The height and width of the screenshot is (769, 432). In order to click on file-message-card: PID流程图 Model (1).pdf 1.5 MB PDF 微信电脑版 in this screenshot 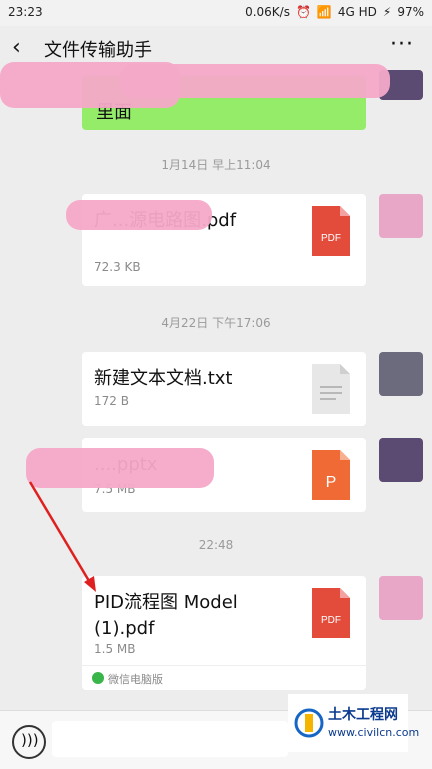, I will do `click(224, 633)`.